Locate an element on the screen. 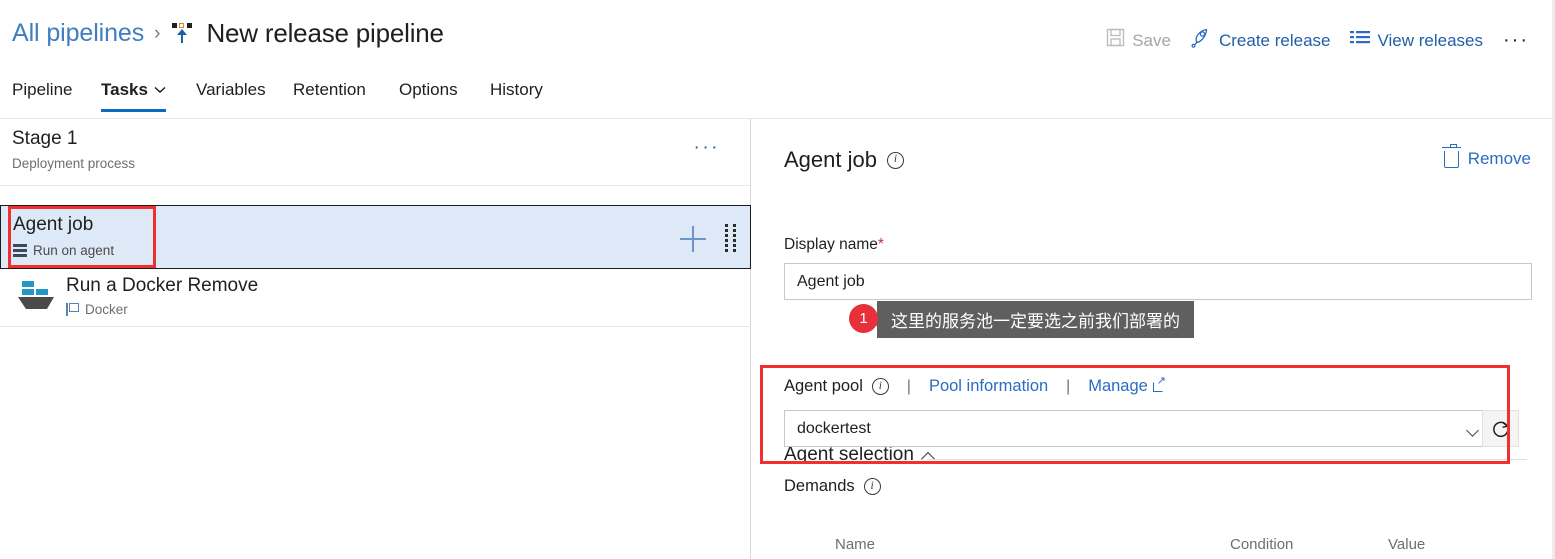 The width and height of the screenshot is (1555, 559). panel-title: Agent job i is located at coordinates (844, 160).